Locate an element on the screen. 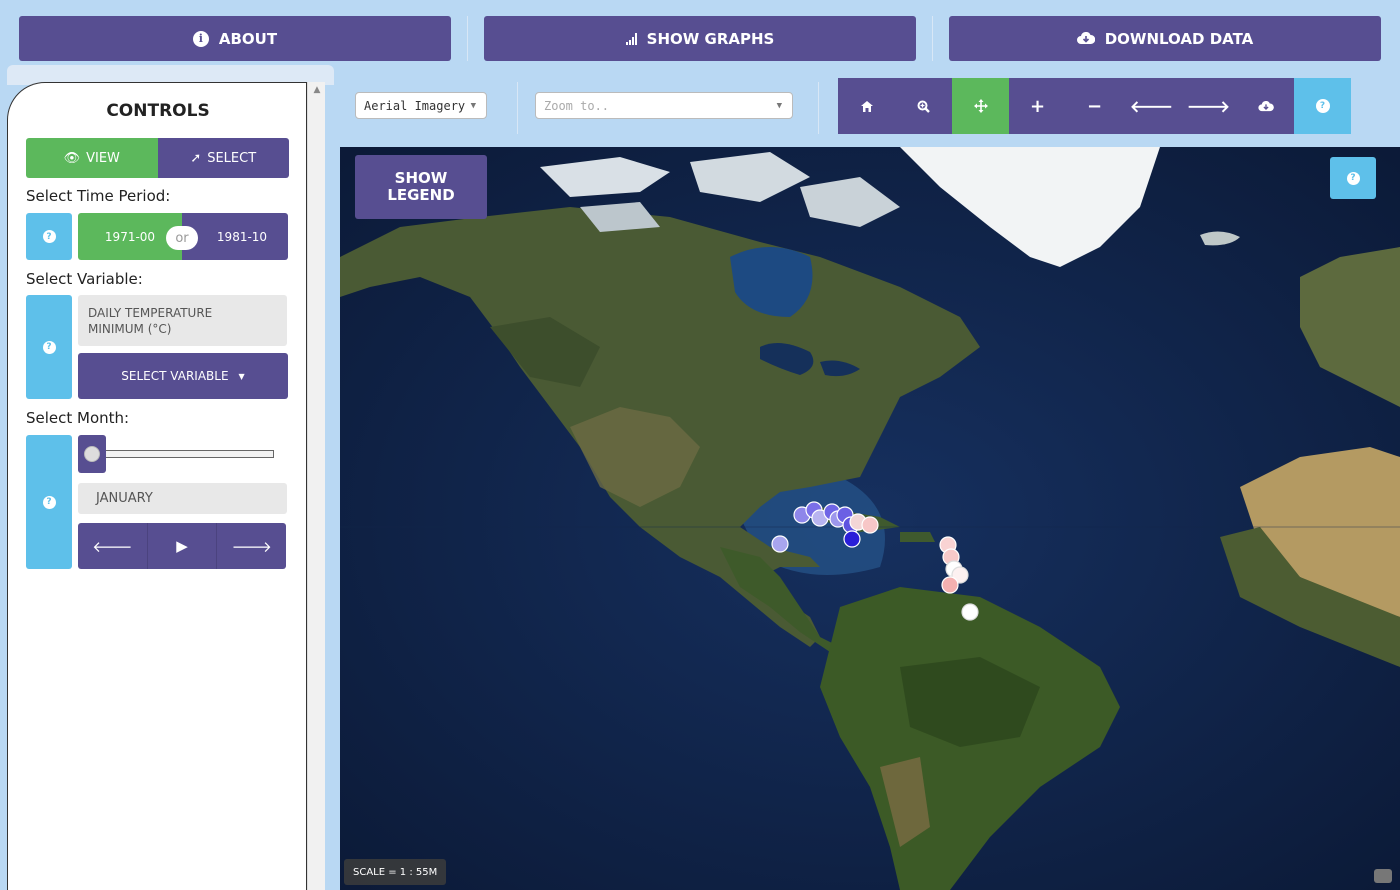  basemap-value: Aerial Imagery is located at coordinates (415, 105).